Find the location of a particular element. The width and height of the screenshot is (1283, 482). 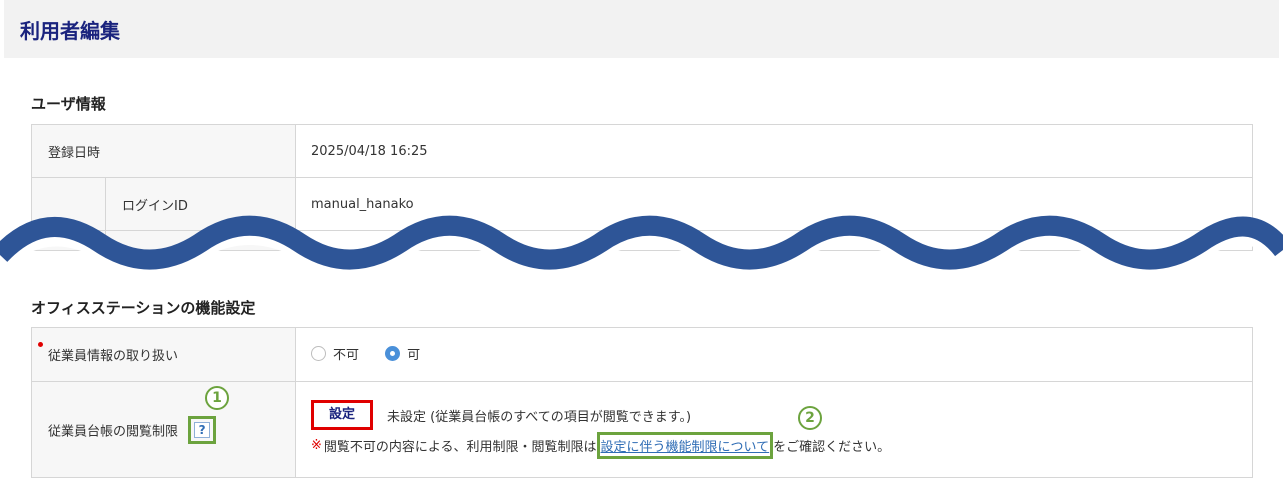

radio-not-allowed-label: 不可 is located at coordinates (346, 355).